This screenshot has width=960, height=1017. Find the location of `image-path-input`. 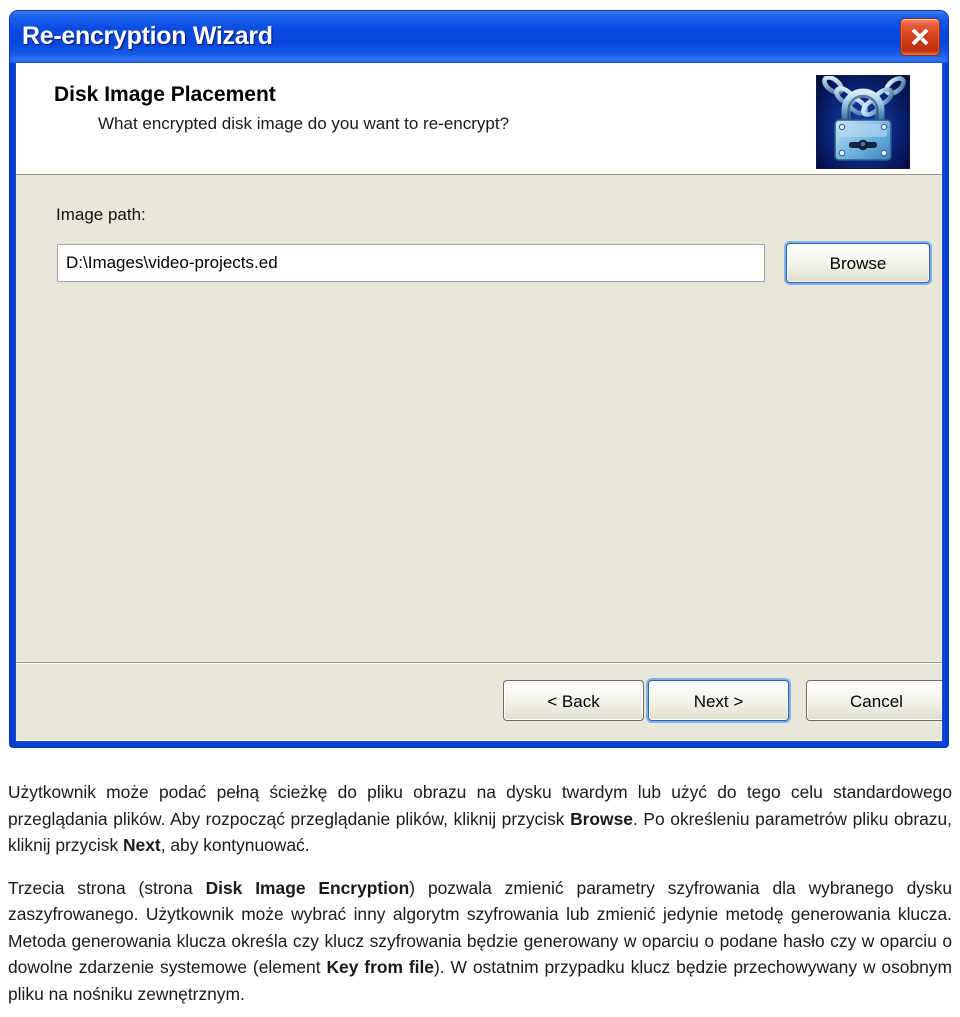

image-path-input is located at coordinates (411, 263).